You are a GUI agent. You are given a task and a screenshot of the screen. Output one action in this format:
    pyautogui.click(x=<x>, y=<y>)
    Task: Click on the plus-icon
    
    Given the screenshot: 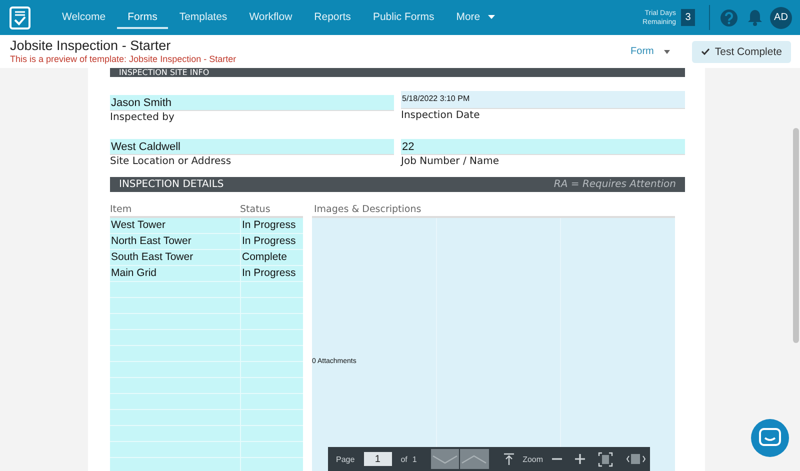 What is the action you would take?
    pyautogui.click(x=580, y=459)
    